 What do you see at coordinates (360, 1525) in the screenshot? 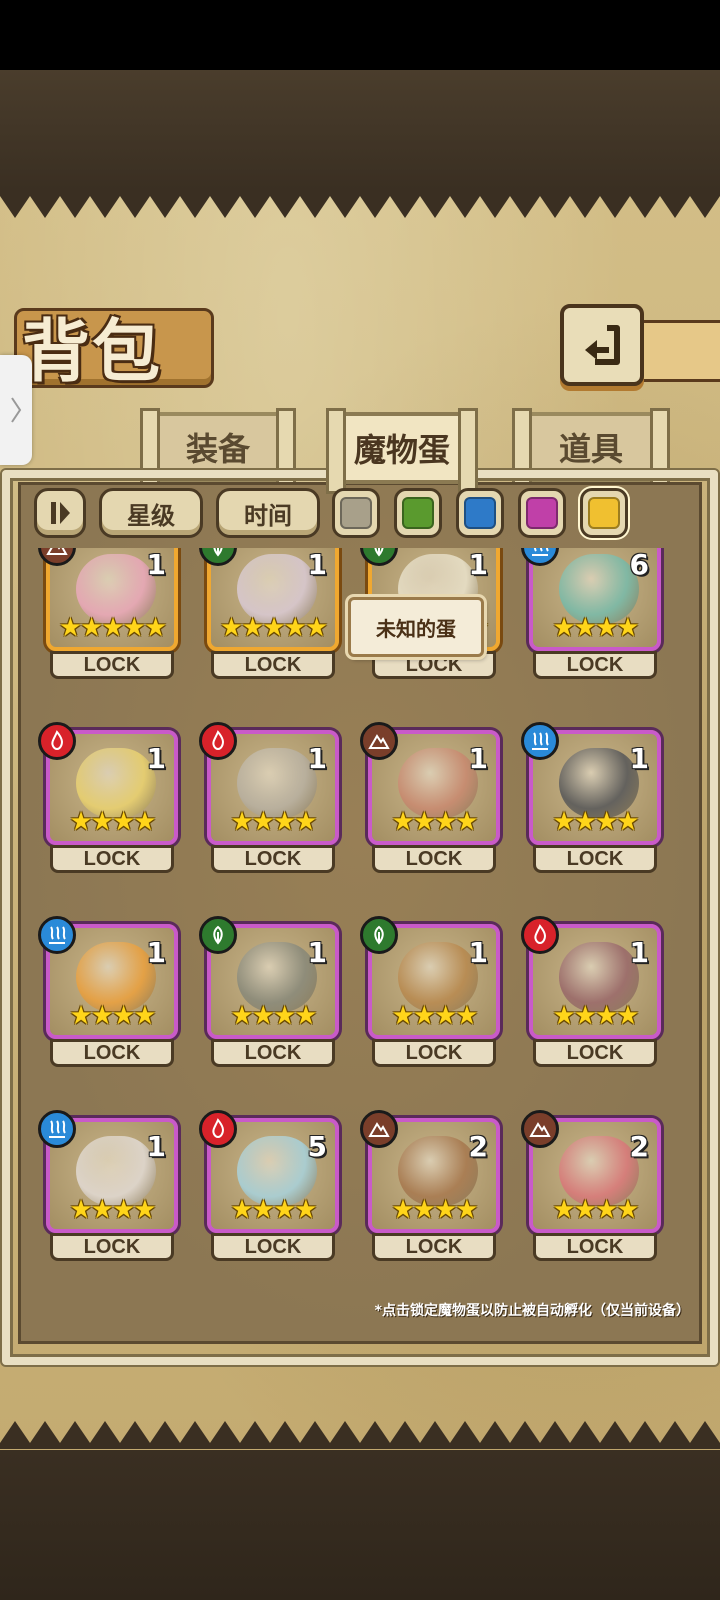
I see `bottom-map-strip` at bounding box center [360, 1525].